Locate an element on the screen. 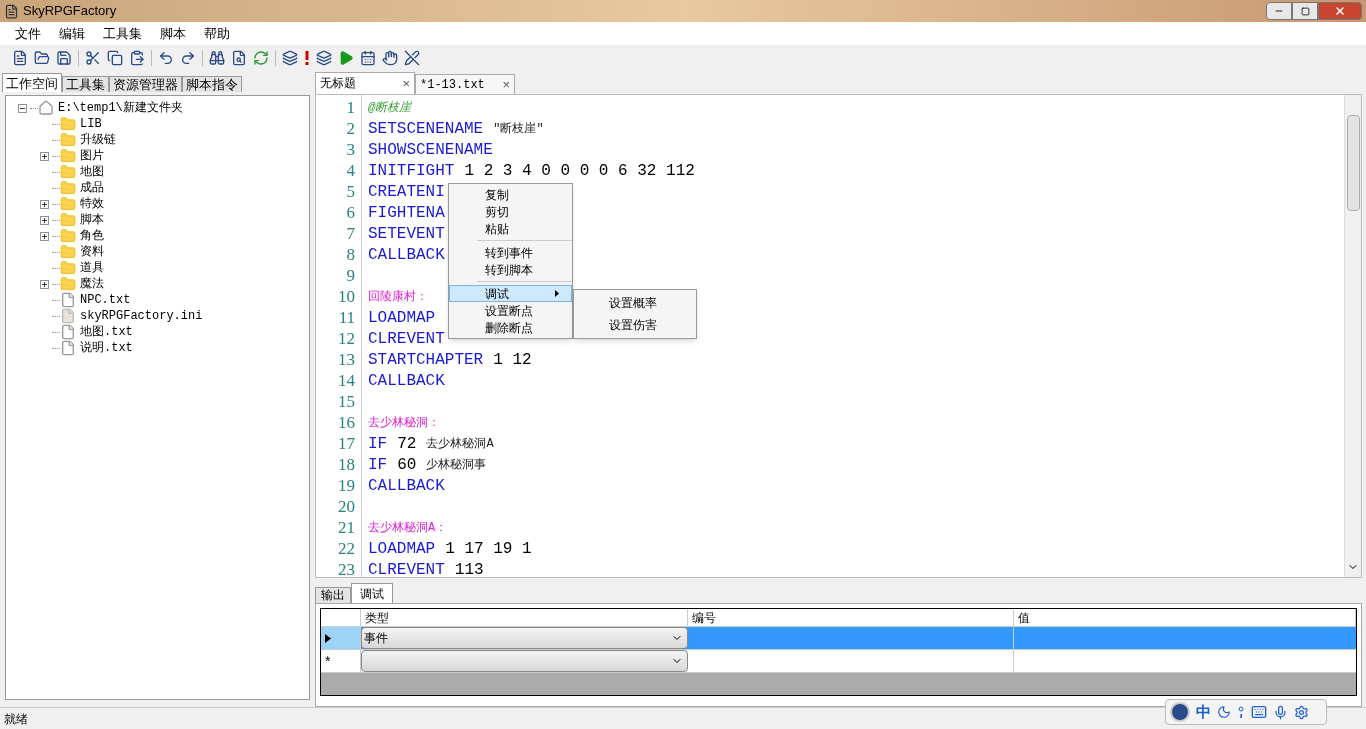  menu-item: 复制 is located at coordinates (510, 194).